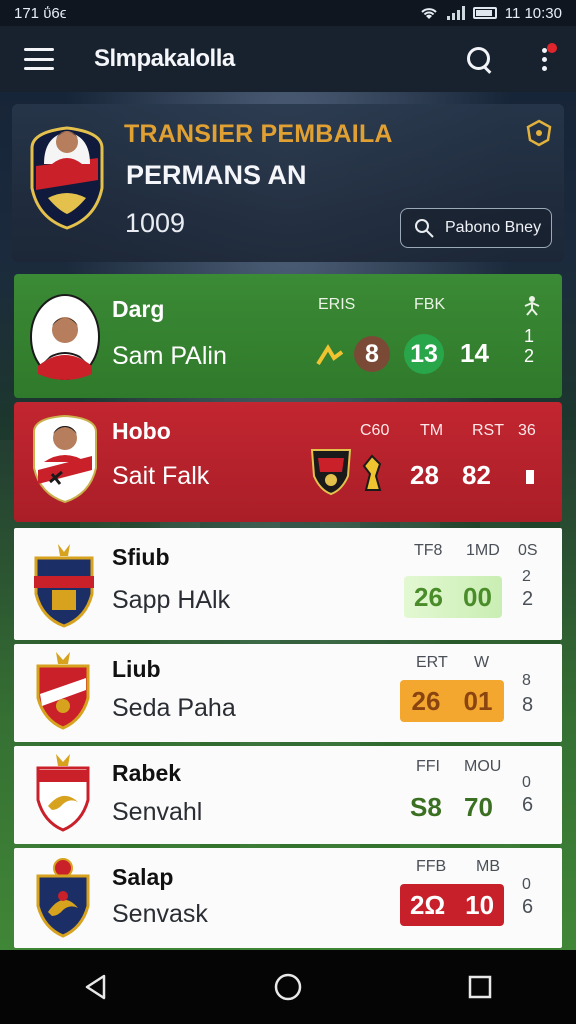  What do you see at coordinates (432, 662) in the screenshot?
I see `column-header: ERT` at bounding box center [432, 662].